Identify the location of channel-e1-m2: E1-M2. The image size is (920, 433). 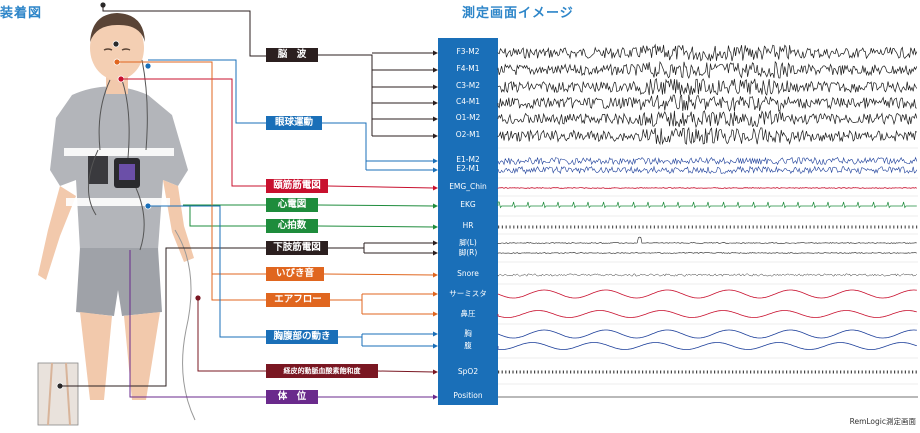
(468, 159).